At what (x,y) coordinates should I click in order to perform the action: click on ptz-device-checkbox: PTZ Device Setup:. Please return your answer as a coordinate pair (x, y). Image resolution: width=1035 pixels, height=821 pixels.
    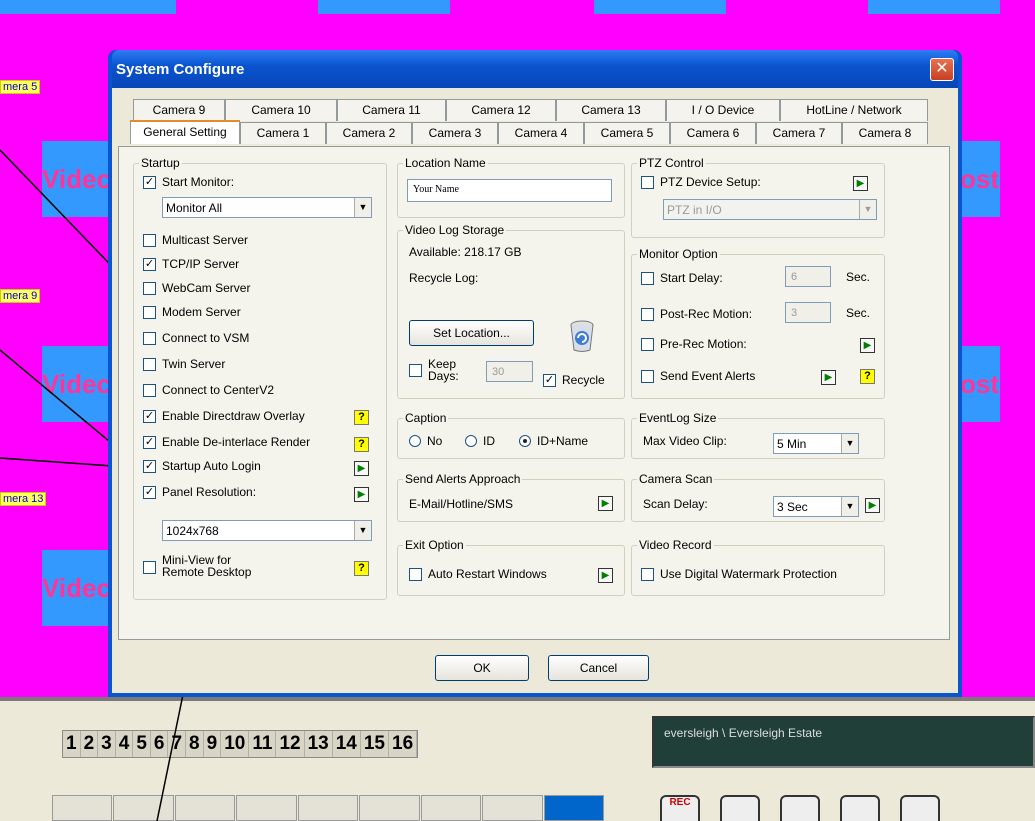
    Looking at the image, I should click on (701, 182).